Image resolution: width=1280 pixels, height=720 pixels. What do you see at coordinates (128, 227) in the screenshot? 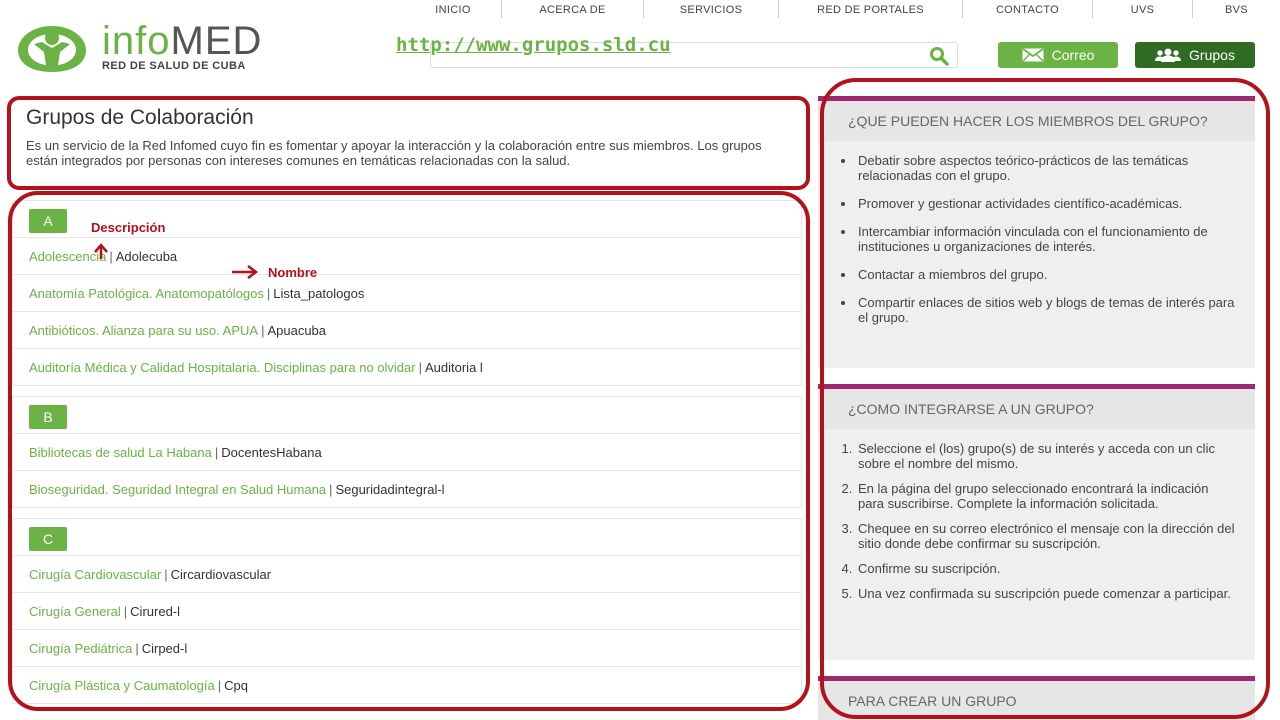
I see `annotation-description-label: Descripción` at bounding box center [128, 227].